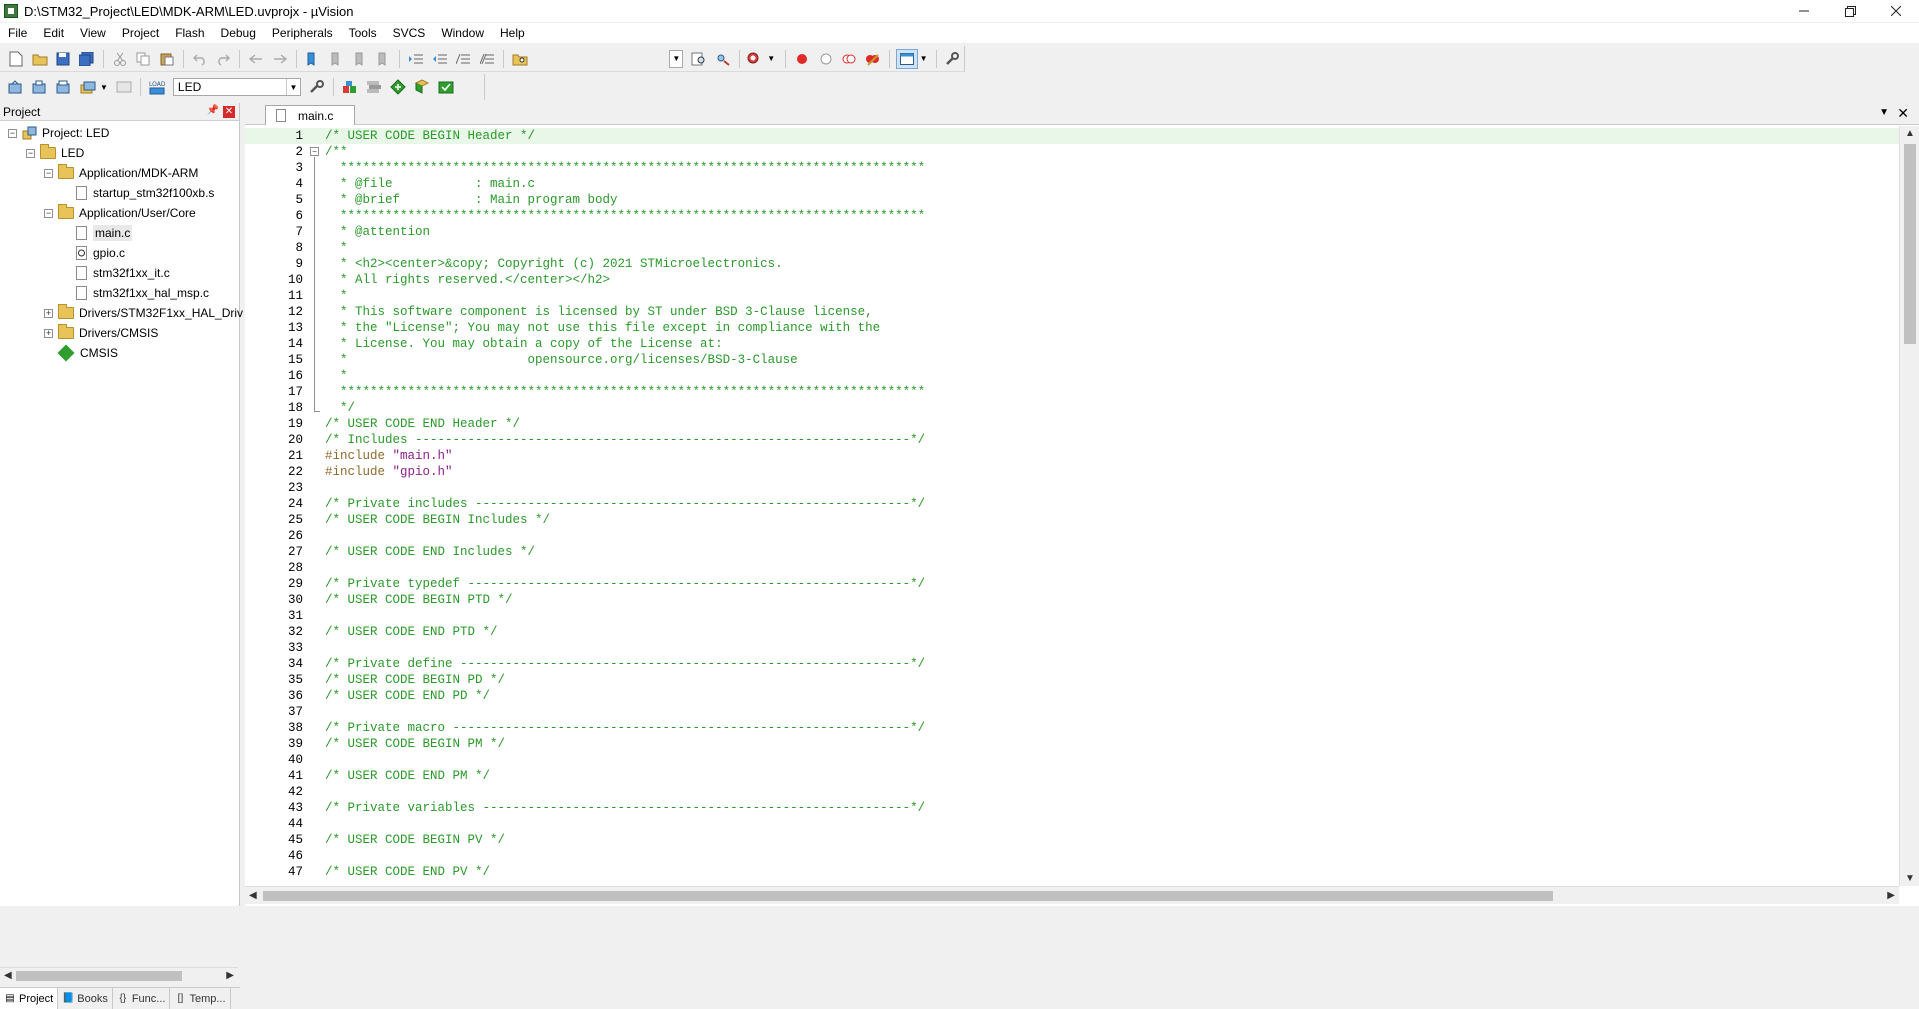 The height and width of the screenshot is (1009, 1919). I want to click on find-icon, so click(699, 59).